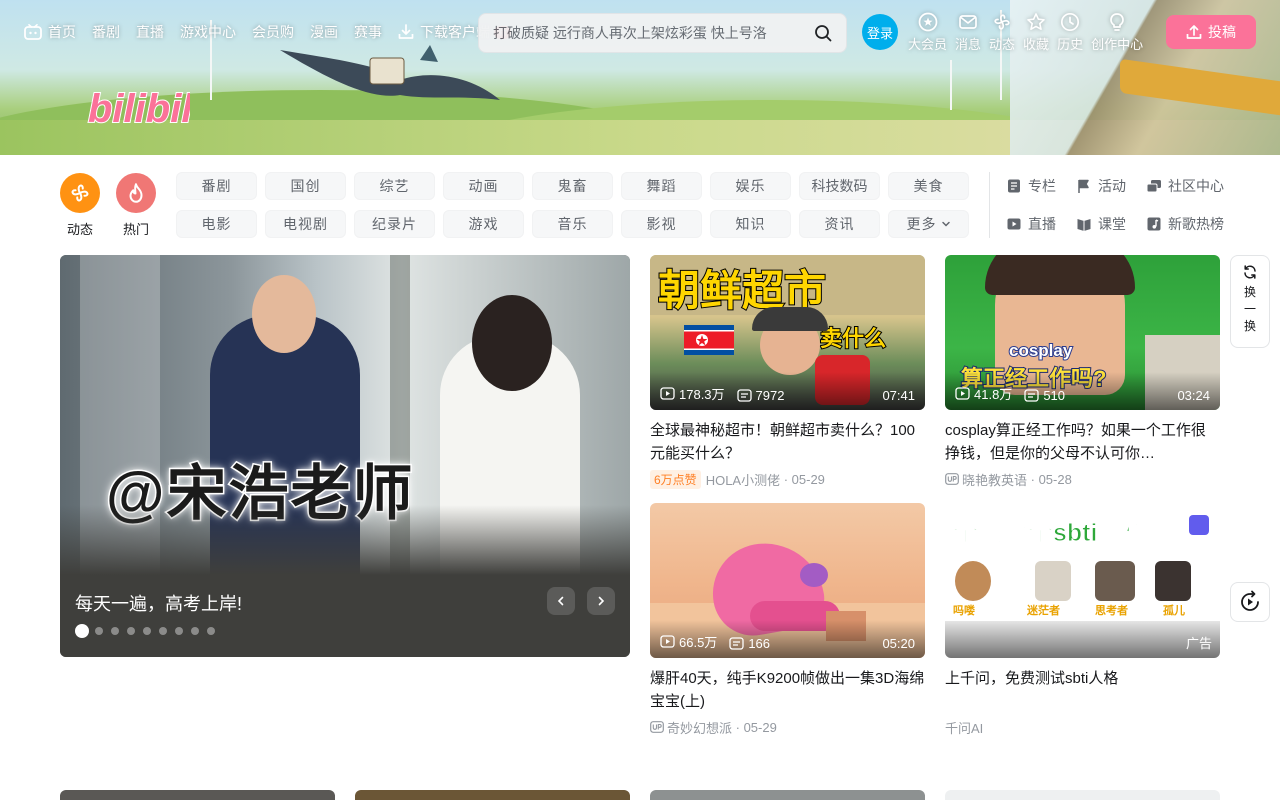 This screenshot has height=800, width=1280. Describe the element at coordinates (962, 393) in the screenshot. I see `play-count-icon` at that location.